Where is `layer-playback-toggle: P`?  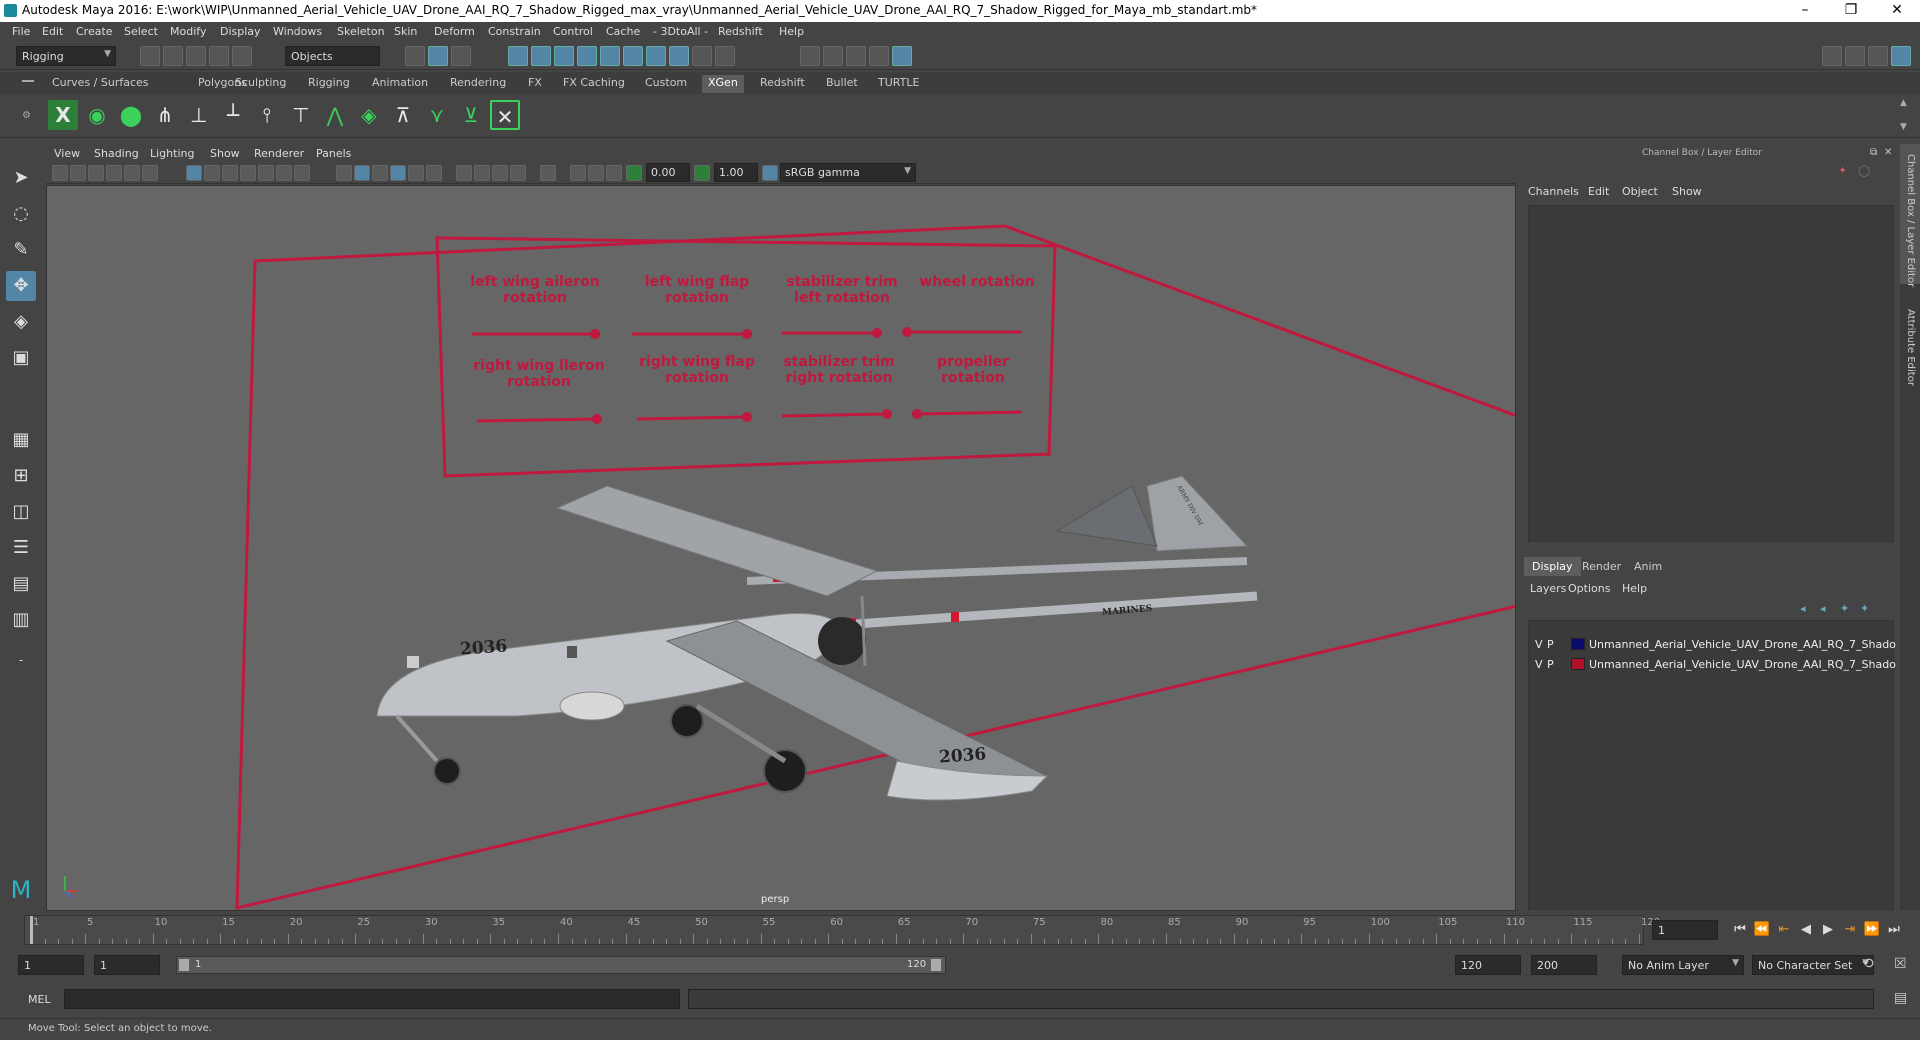
layer-playback-toggle: P is located at coordinates (1550, 644).